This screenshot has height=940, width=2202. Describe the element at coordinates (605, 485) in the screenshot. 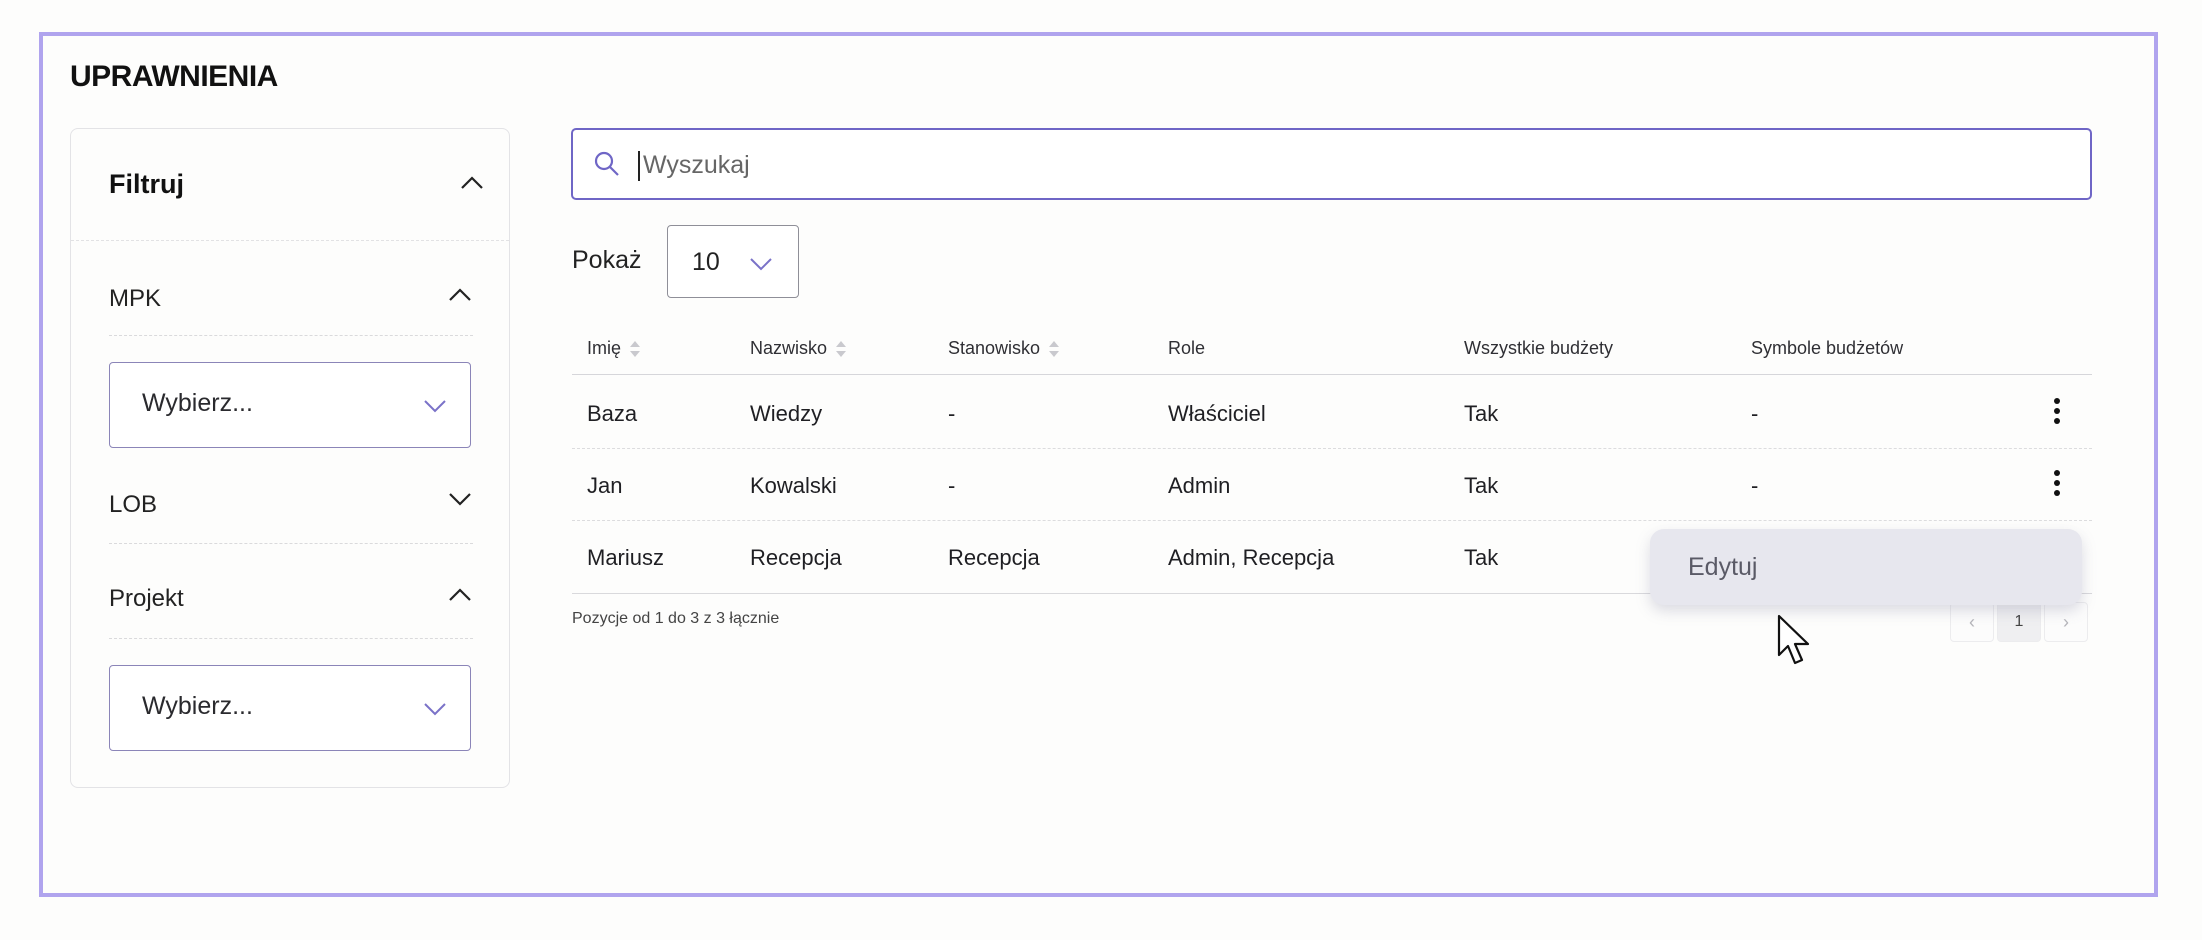

I see `cell-first-name: Jan` at that location.